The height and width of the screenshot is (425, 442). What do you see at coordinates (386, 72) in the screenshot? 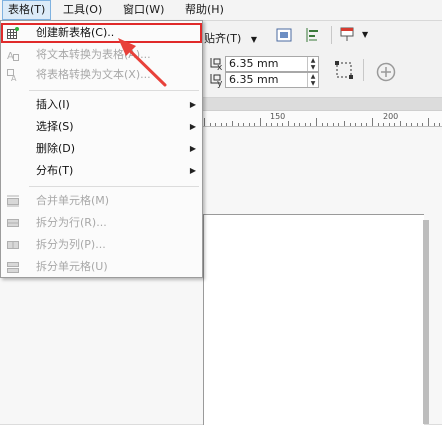
I see `add-icon` at bounding box center [386, 72].